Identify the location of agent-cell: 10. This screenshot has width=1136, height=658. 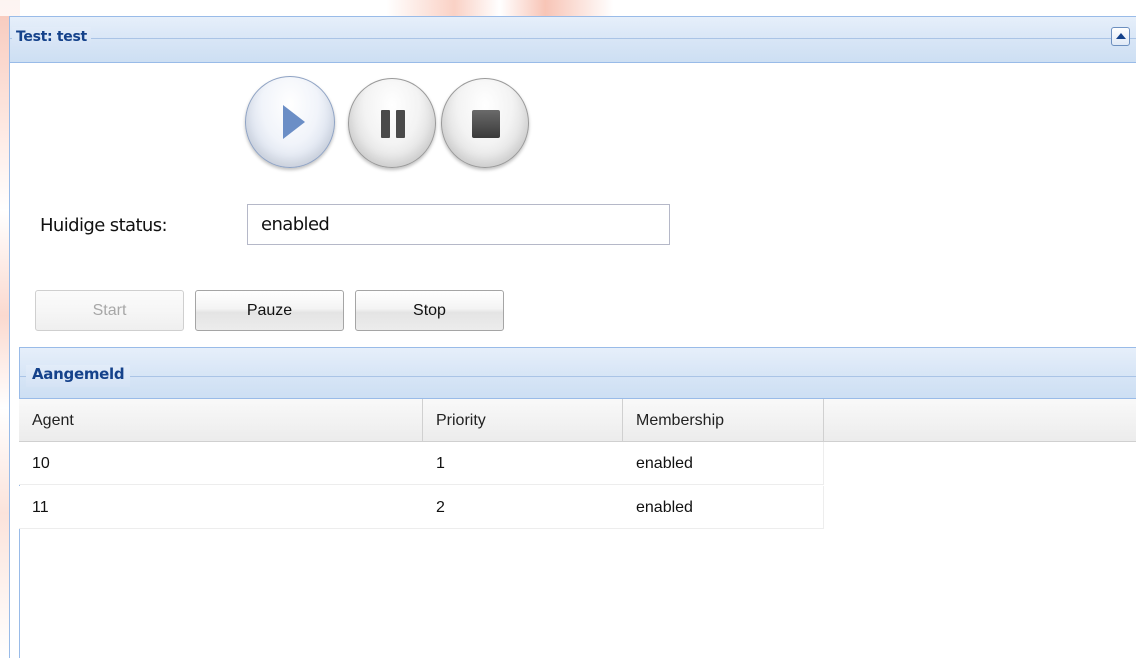
(41, 463).